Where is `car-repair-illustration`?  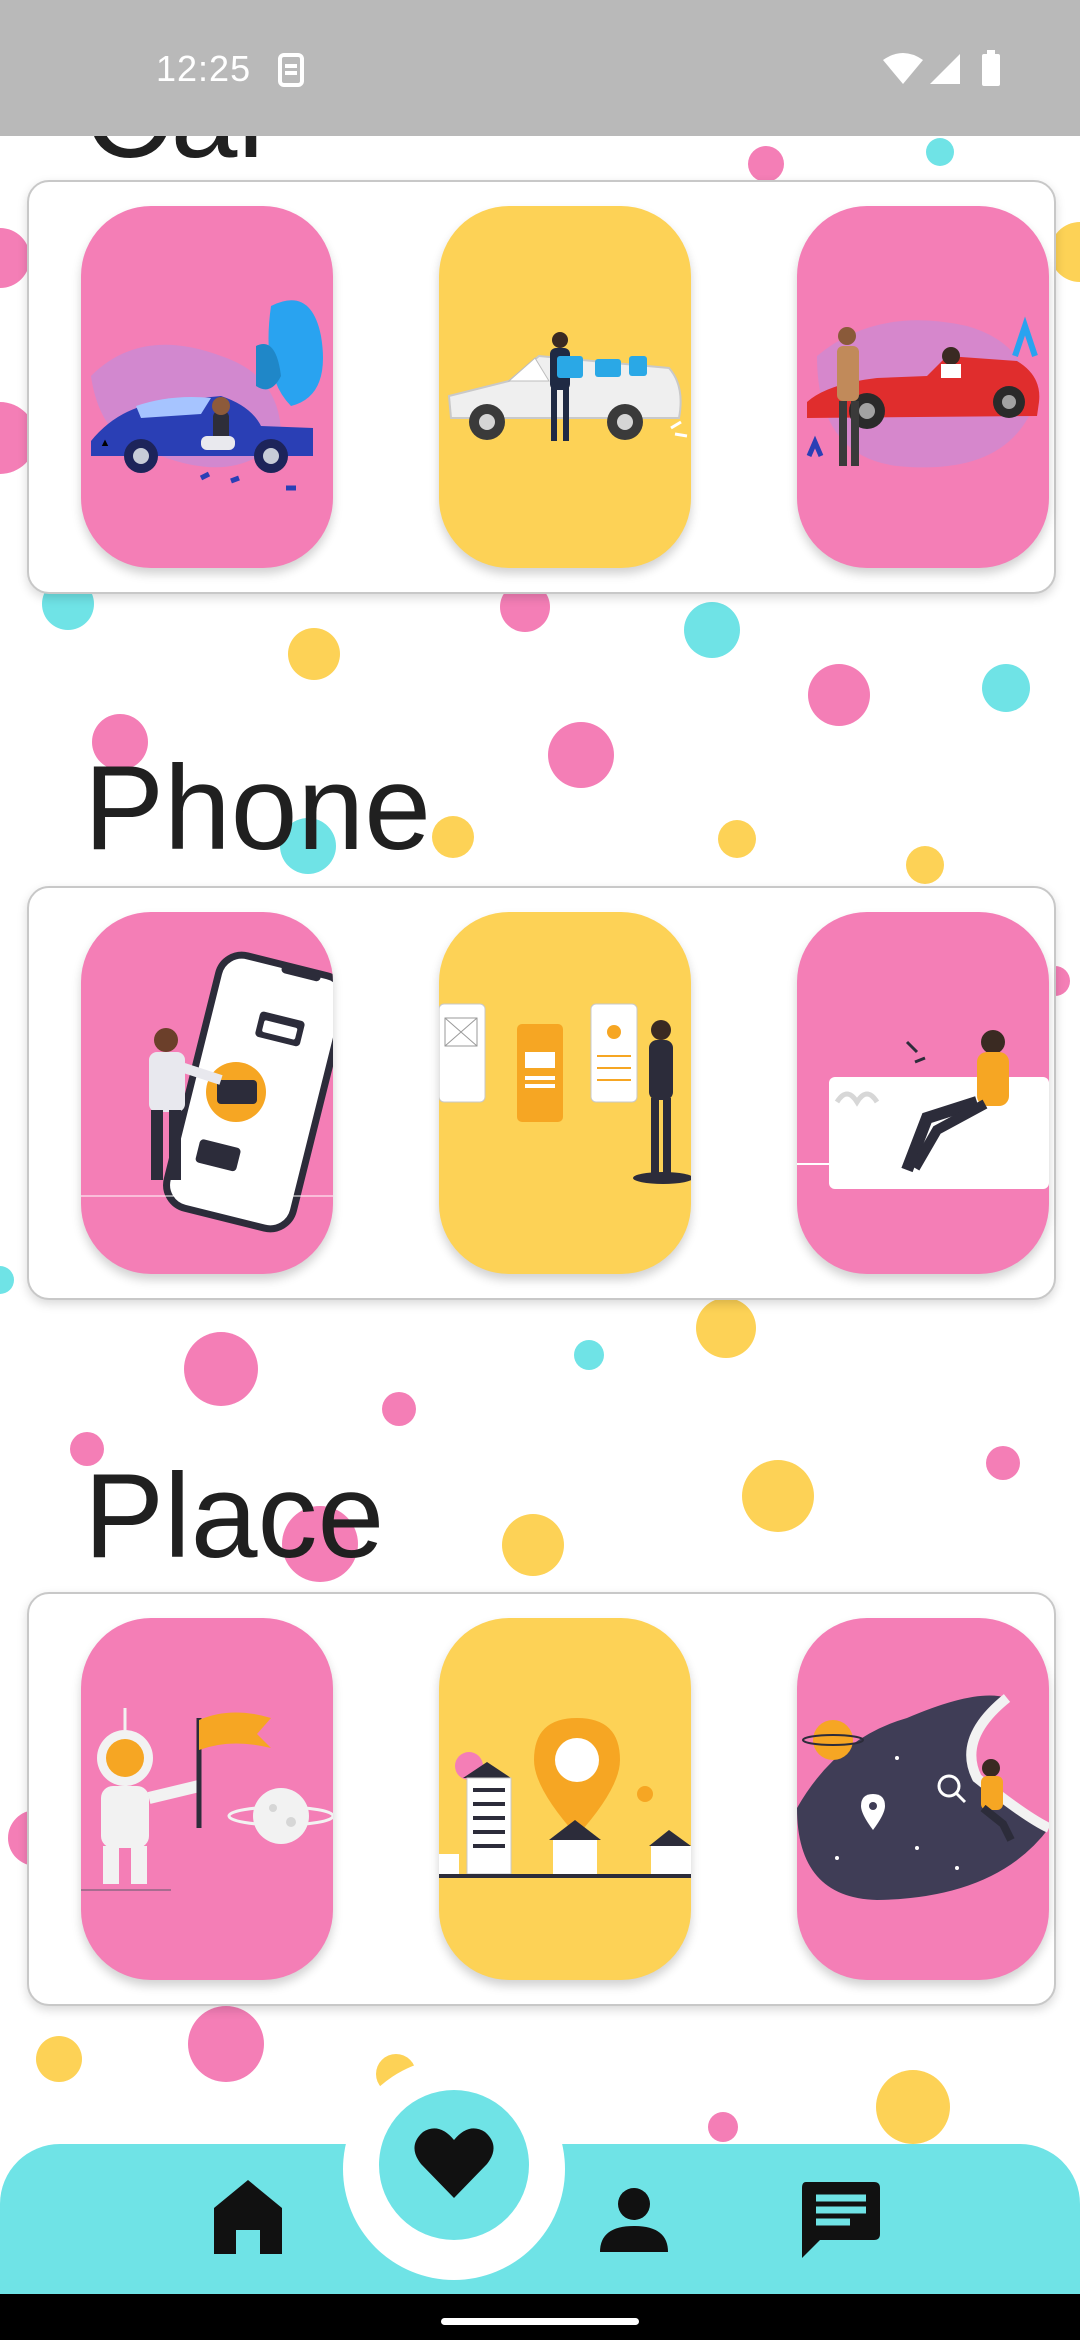 car-repair-illustration is located at coordinates (207, 395).